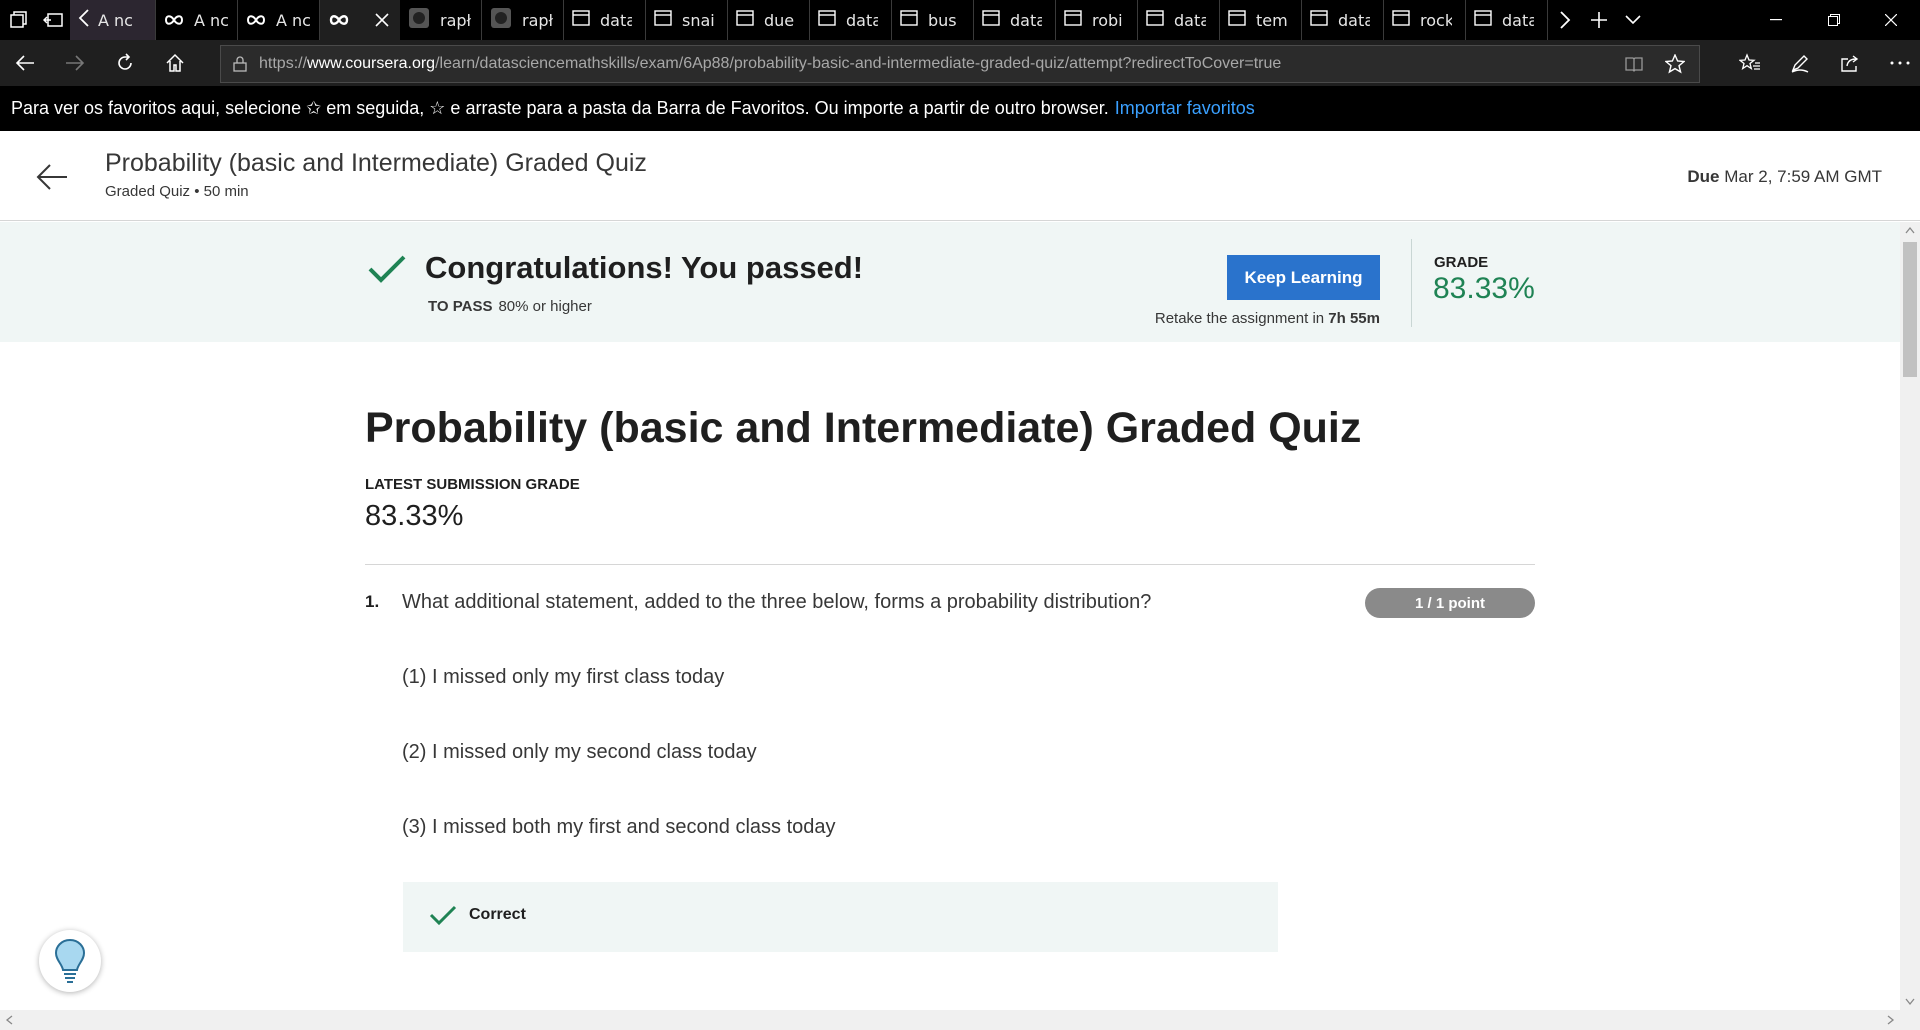  What do you see at coordinates (53, 20) in the screenshot?
I see `set-aside-tabs-icon` at bounding box center [53, 20].